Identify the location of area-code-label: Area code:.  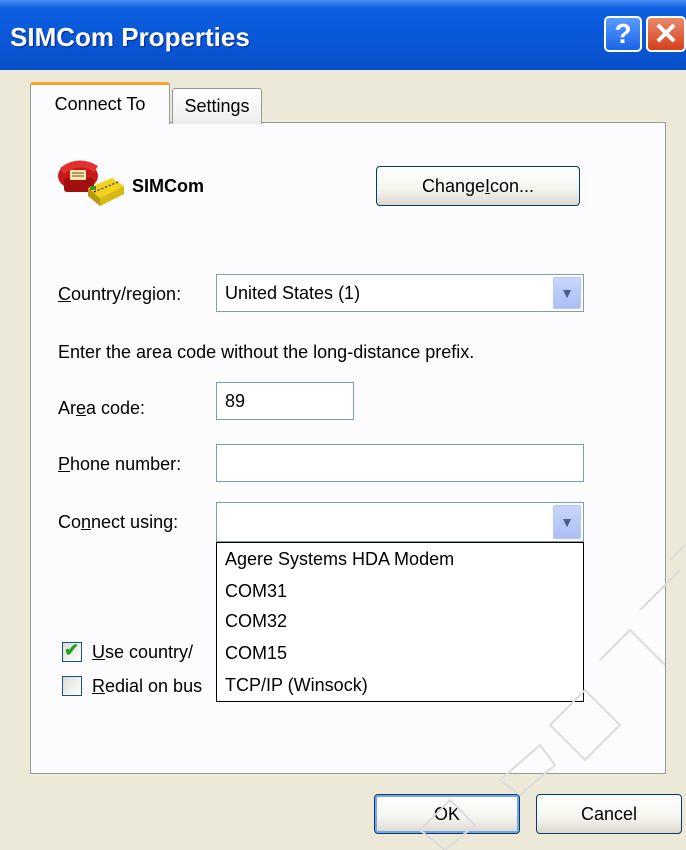
(101, 408).